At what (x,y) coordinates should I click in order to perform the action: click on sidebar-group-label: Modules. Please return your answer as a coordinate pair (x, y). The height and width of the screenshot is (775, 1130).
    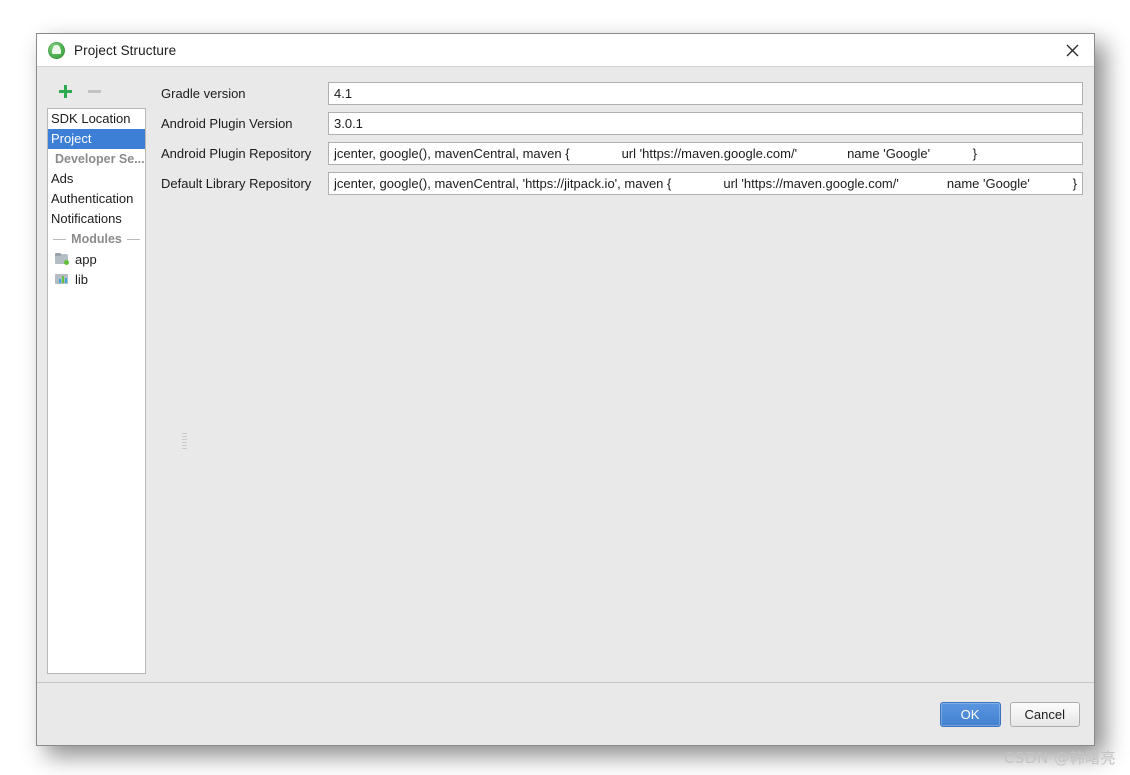
    Looking at the image, I should click on (96, 239).